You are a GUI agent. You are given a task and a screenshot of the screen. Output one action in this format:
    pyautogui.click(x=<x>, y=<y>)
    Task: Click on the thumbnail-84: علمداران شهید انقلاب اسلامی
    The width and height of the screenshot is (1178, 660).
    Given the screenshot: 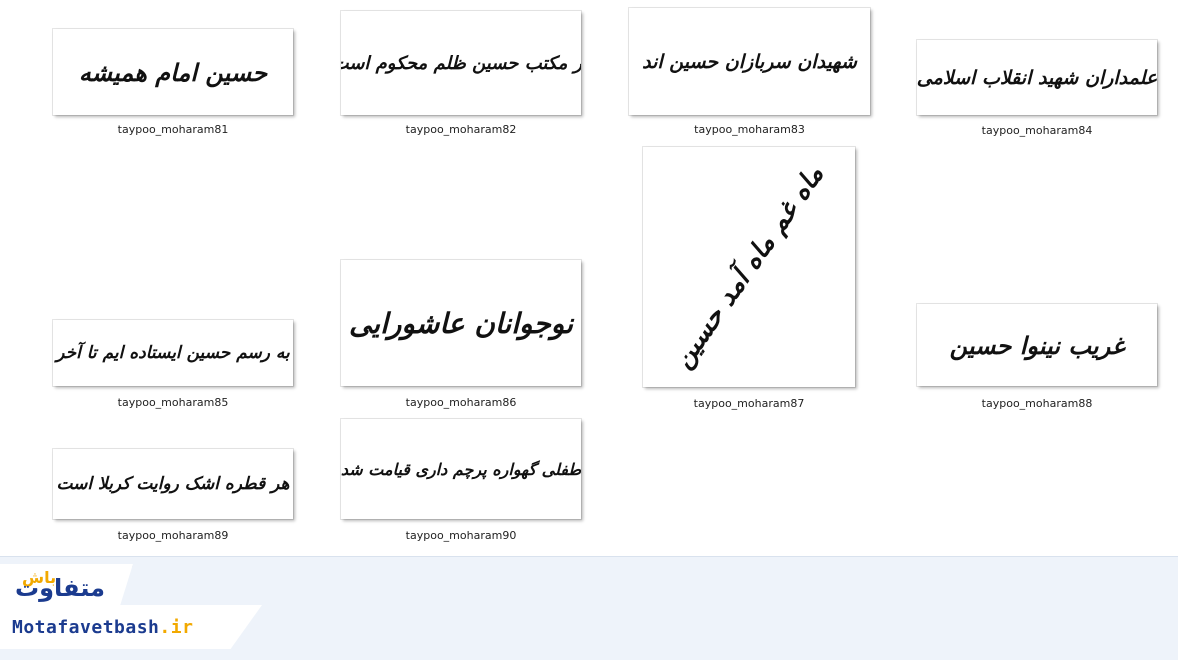 What is the action you would take?
    pyautogui.click(x=1037, y=77)
    